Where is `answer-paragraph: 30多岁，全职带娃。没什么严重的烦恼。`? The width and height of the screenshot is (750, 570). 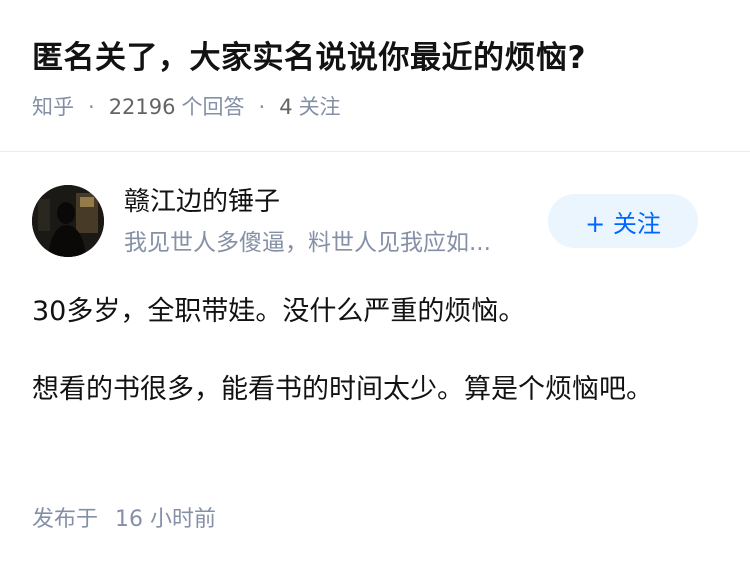 answer-paragraph: 30多岁，全职带娃。没什么严重的烦恼。 is located at coordinates (279, 311).